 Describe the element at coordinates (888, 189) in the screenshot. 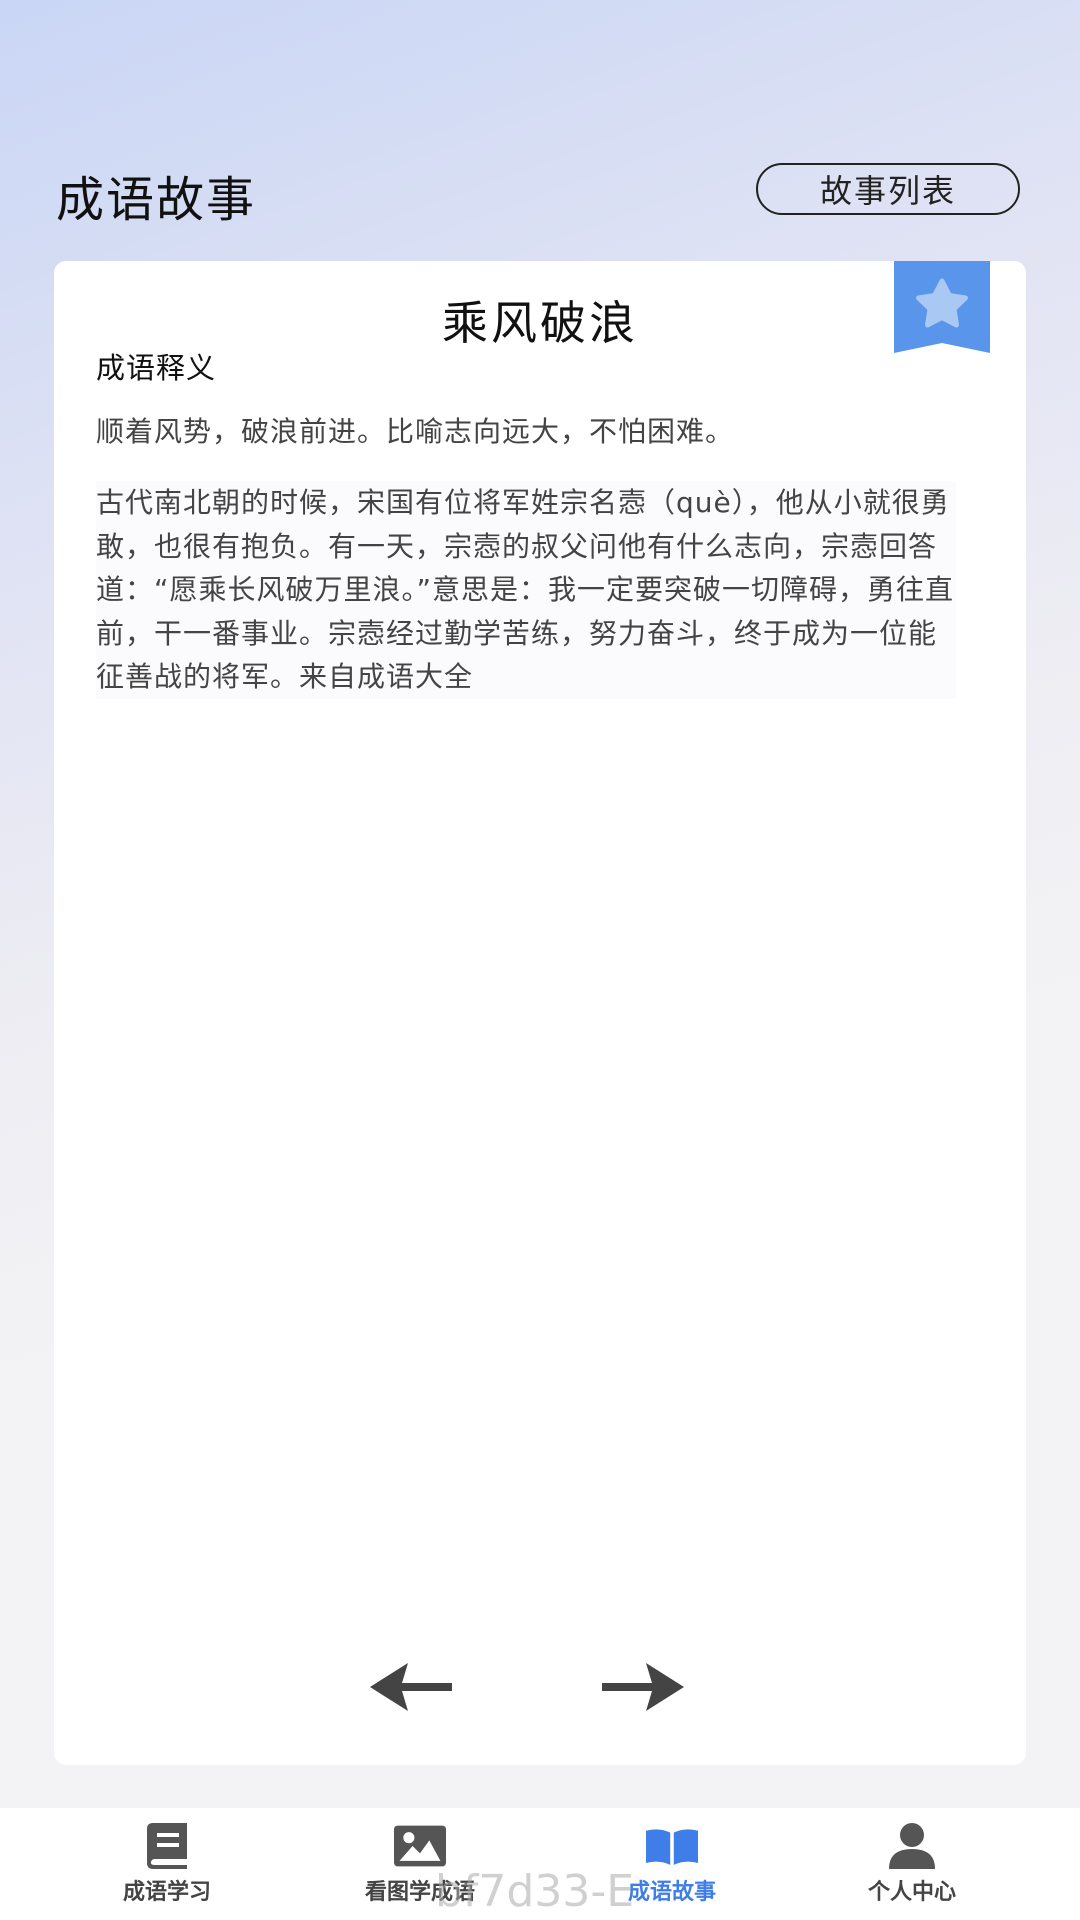

I see `story-list-button: 故事列表` at that location.